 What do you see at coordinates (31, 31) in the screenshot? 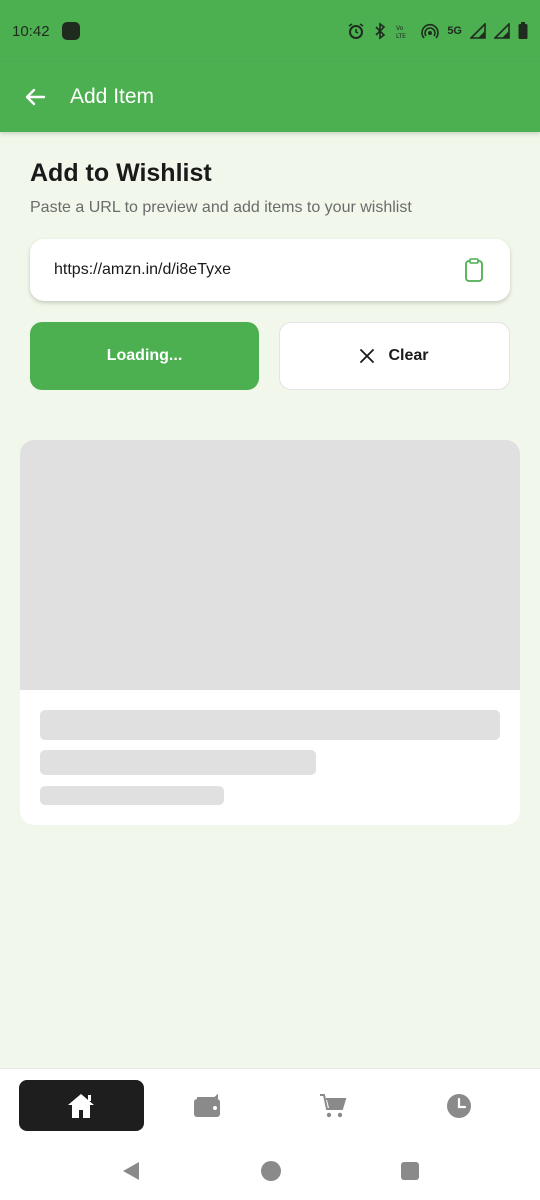
I see `status-time: 10:42` at bounding box center [31, 31].